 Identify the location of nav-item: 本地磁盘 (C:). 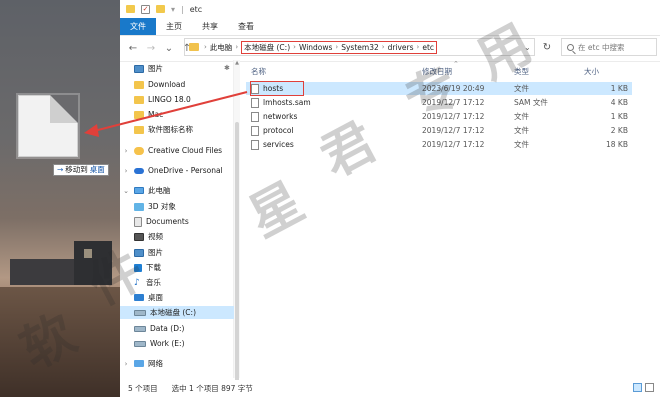
(177, 312).